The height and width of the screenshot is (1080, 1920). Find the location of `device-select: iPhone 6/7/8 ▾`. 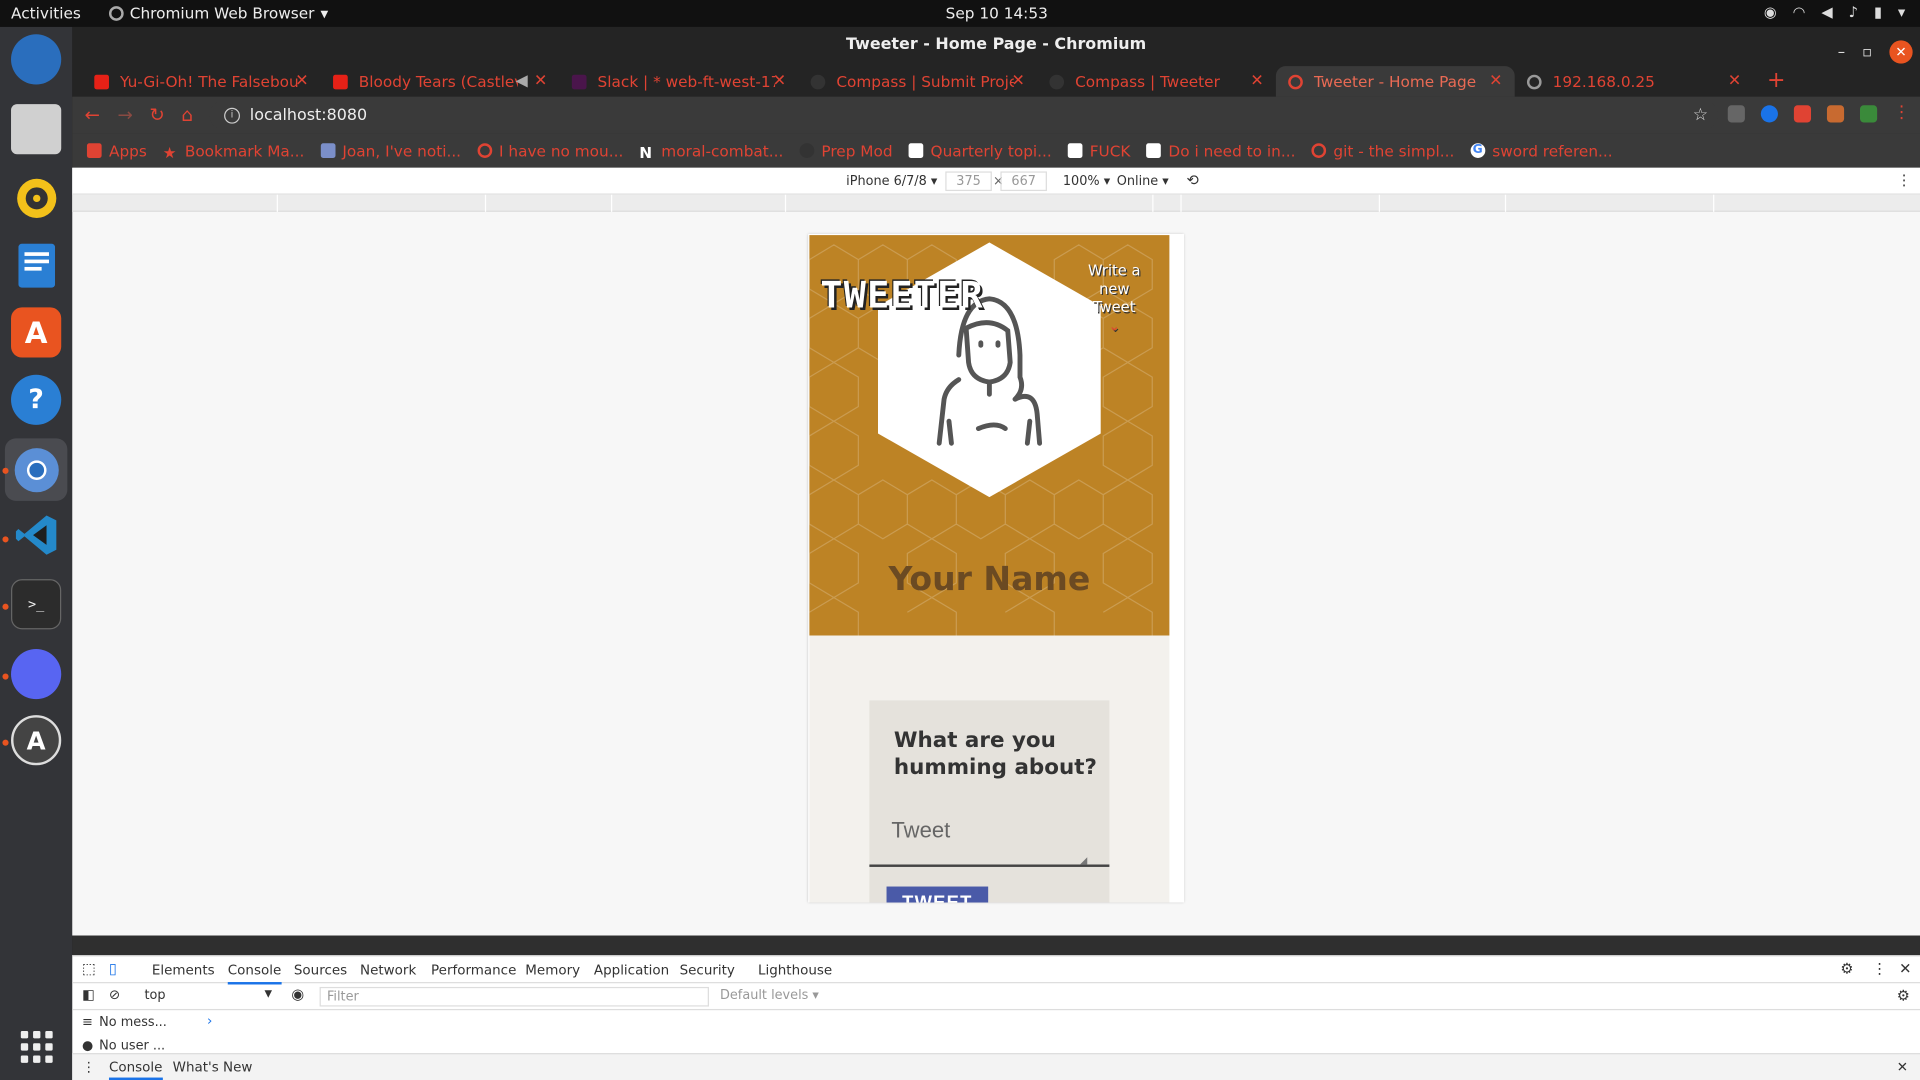

device-select: iPhone 6/7/8 ▾ is located at coordinates (891, 181).